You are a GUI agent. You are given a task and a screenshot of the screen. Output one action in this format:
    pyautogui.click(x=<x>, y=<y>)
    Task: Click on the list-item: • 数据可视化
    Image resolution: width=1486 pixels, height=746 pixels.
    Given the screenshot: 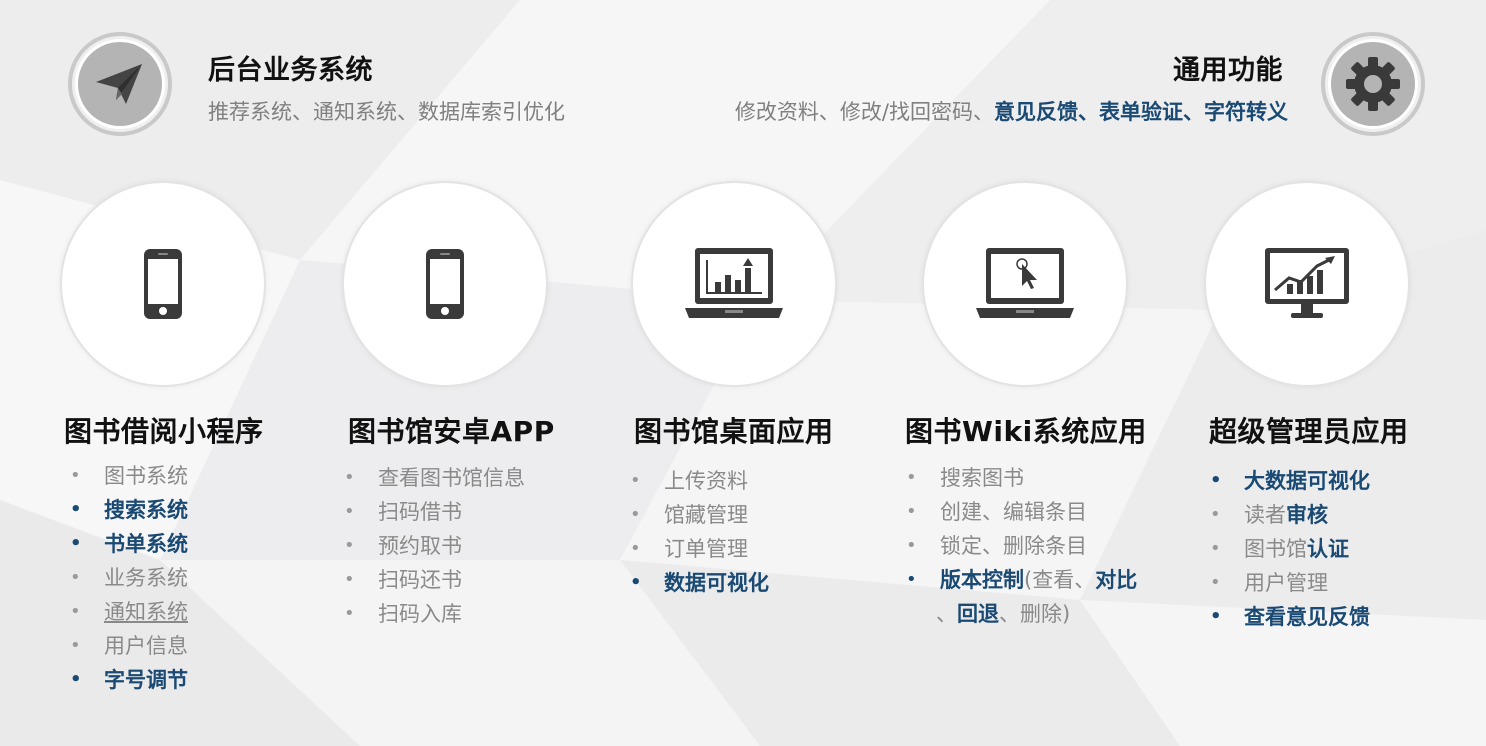 What is the action you would take?
    pyautogui.click(x=699, y=583)
    